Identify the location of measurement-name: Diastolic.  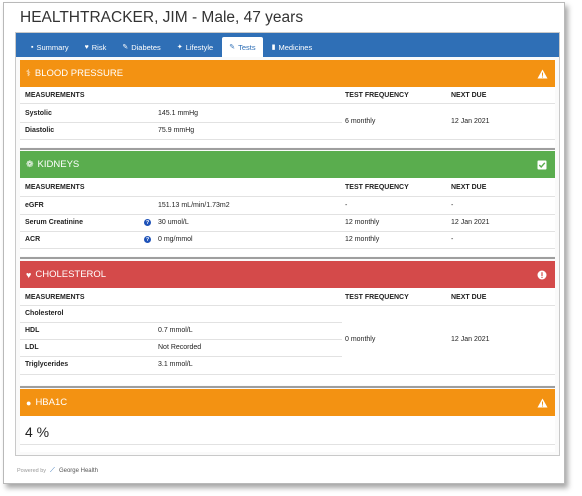
(40, 130).